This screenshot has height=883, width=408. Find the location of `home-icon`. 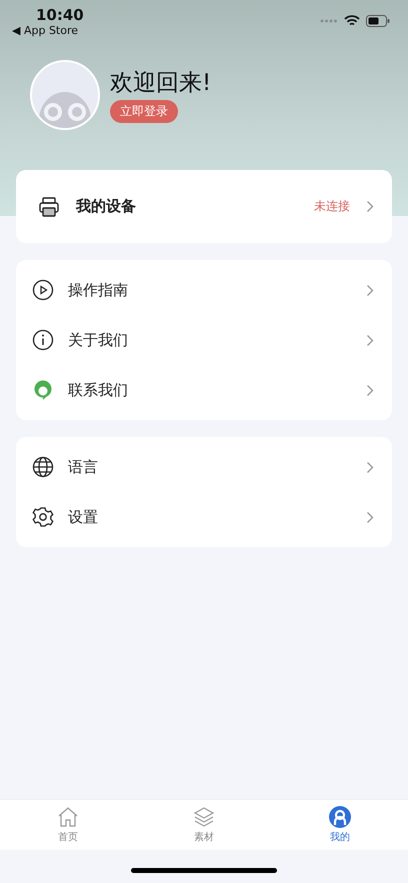

home-icon is located at coordinates (68, 817).